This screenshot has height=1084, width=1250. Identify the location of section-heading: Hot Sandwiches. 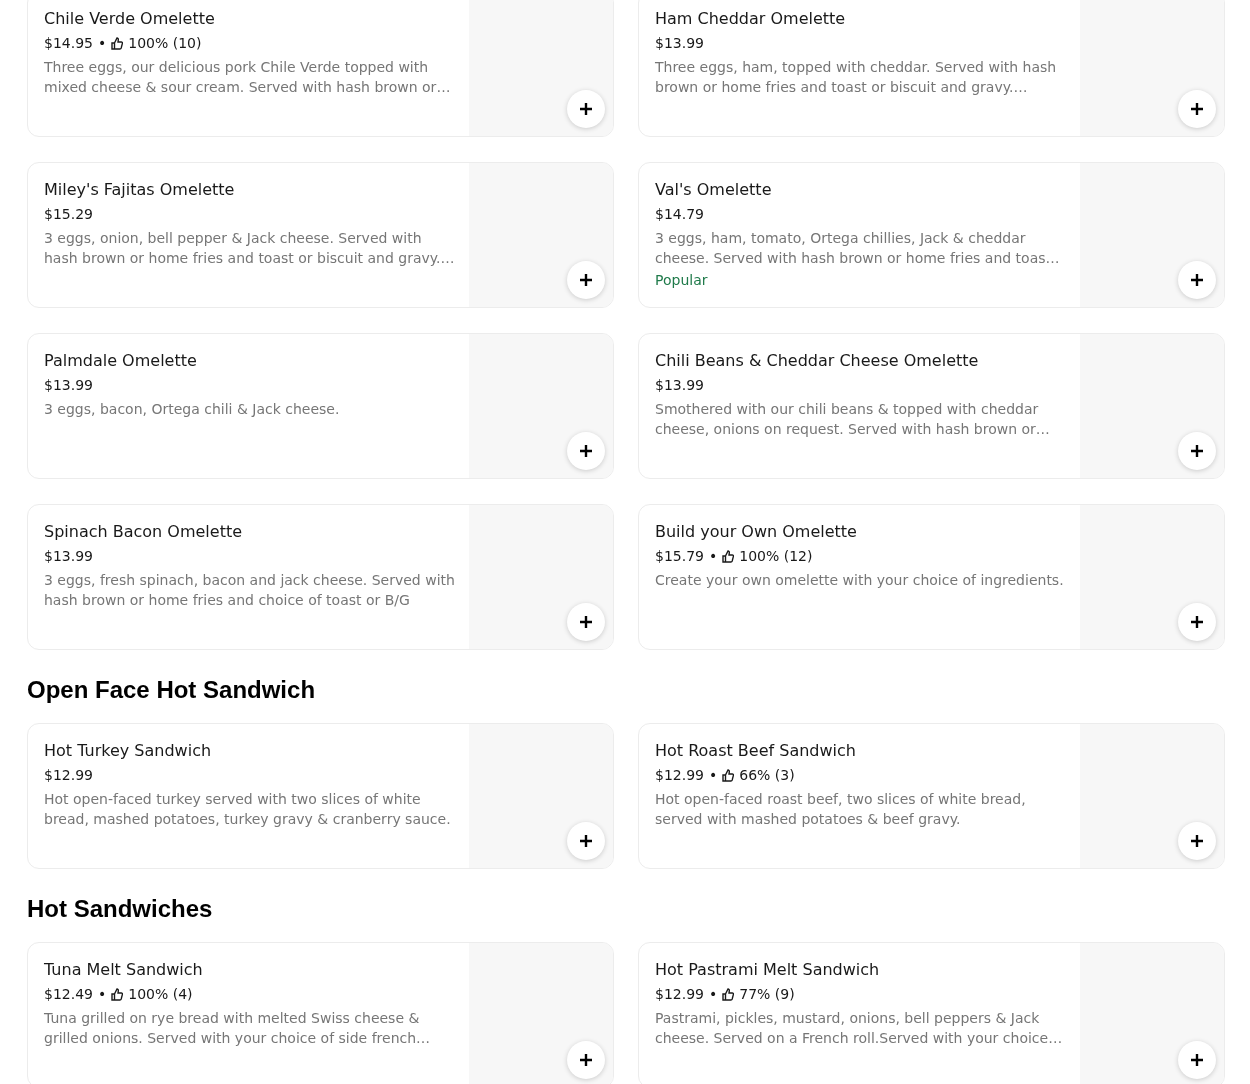
(120, 909).